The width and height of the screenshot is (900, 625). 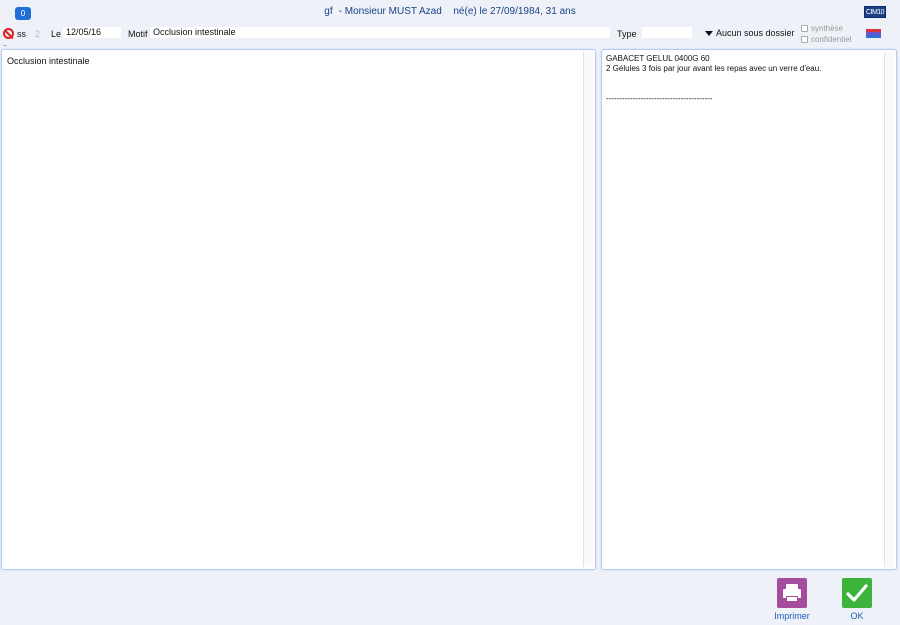 What do you see at coordinates (792, 616) in the screenshot?
I see `print-label: Imprimer` at bounding box center [792, 616].